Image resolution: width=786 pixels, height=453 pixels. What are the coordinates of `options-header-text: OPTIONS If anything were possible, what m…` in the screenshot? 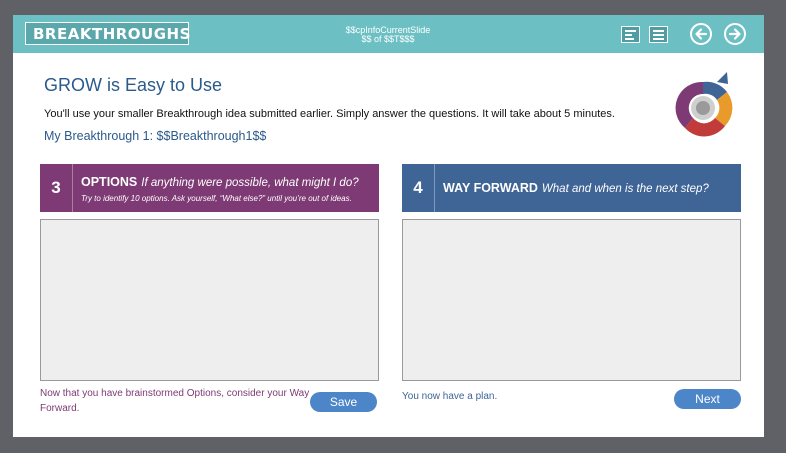 It's located at (216, 188).